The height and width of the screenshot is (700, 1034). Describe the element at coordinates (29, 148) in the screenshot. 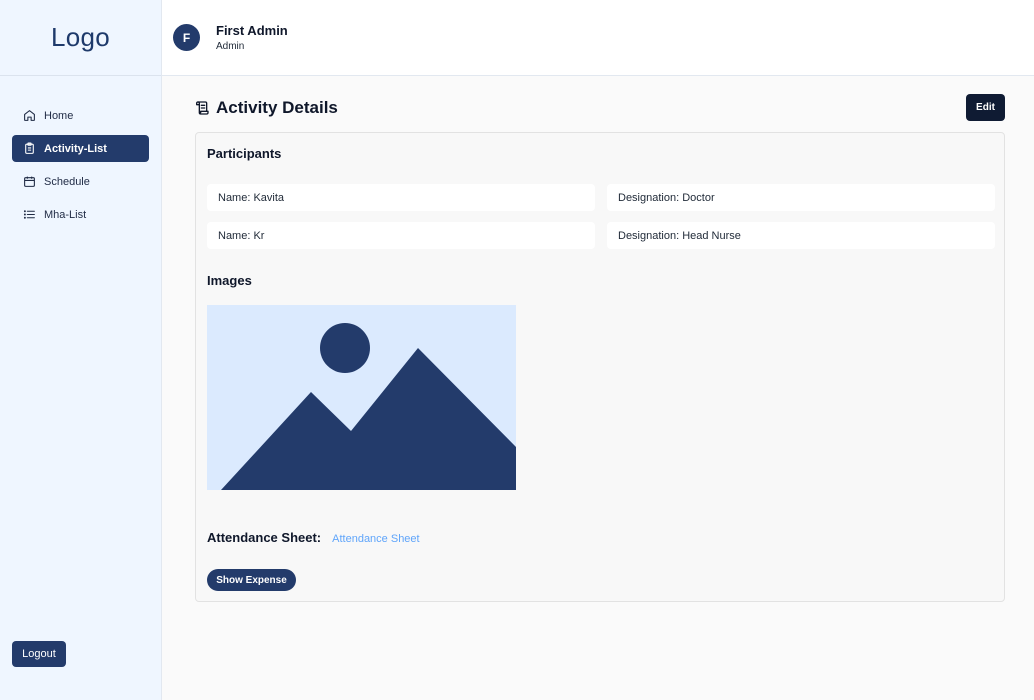

I see `clipboard-icon` at that location.